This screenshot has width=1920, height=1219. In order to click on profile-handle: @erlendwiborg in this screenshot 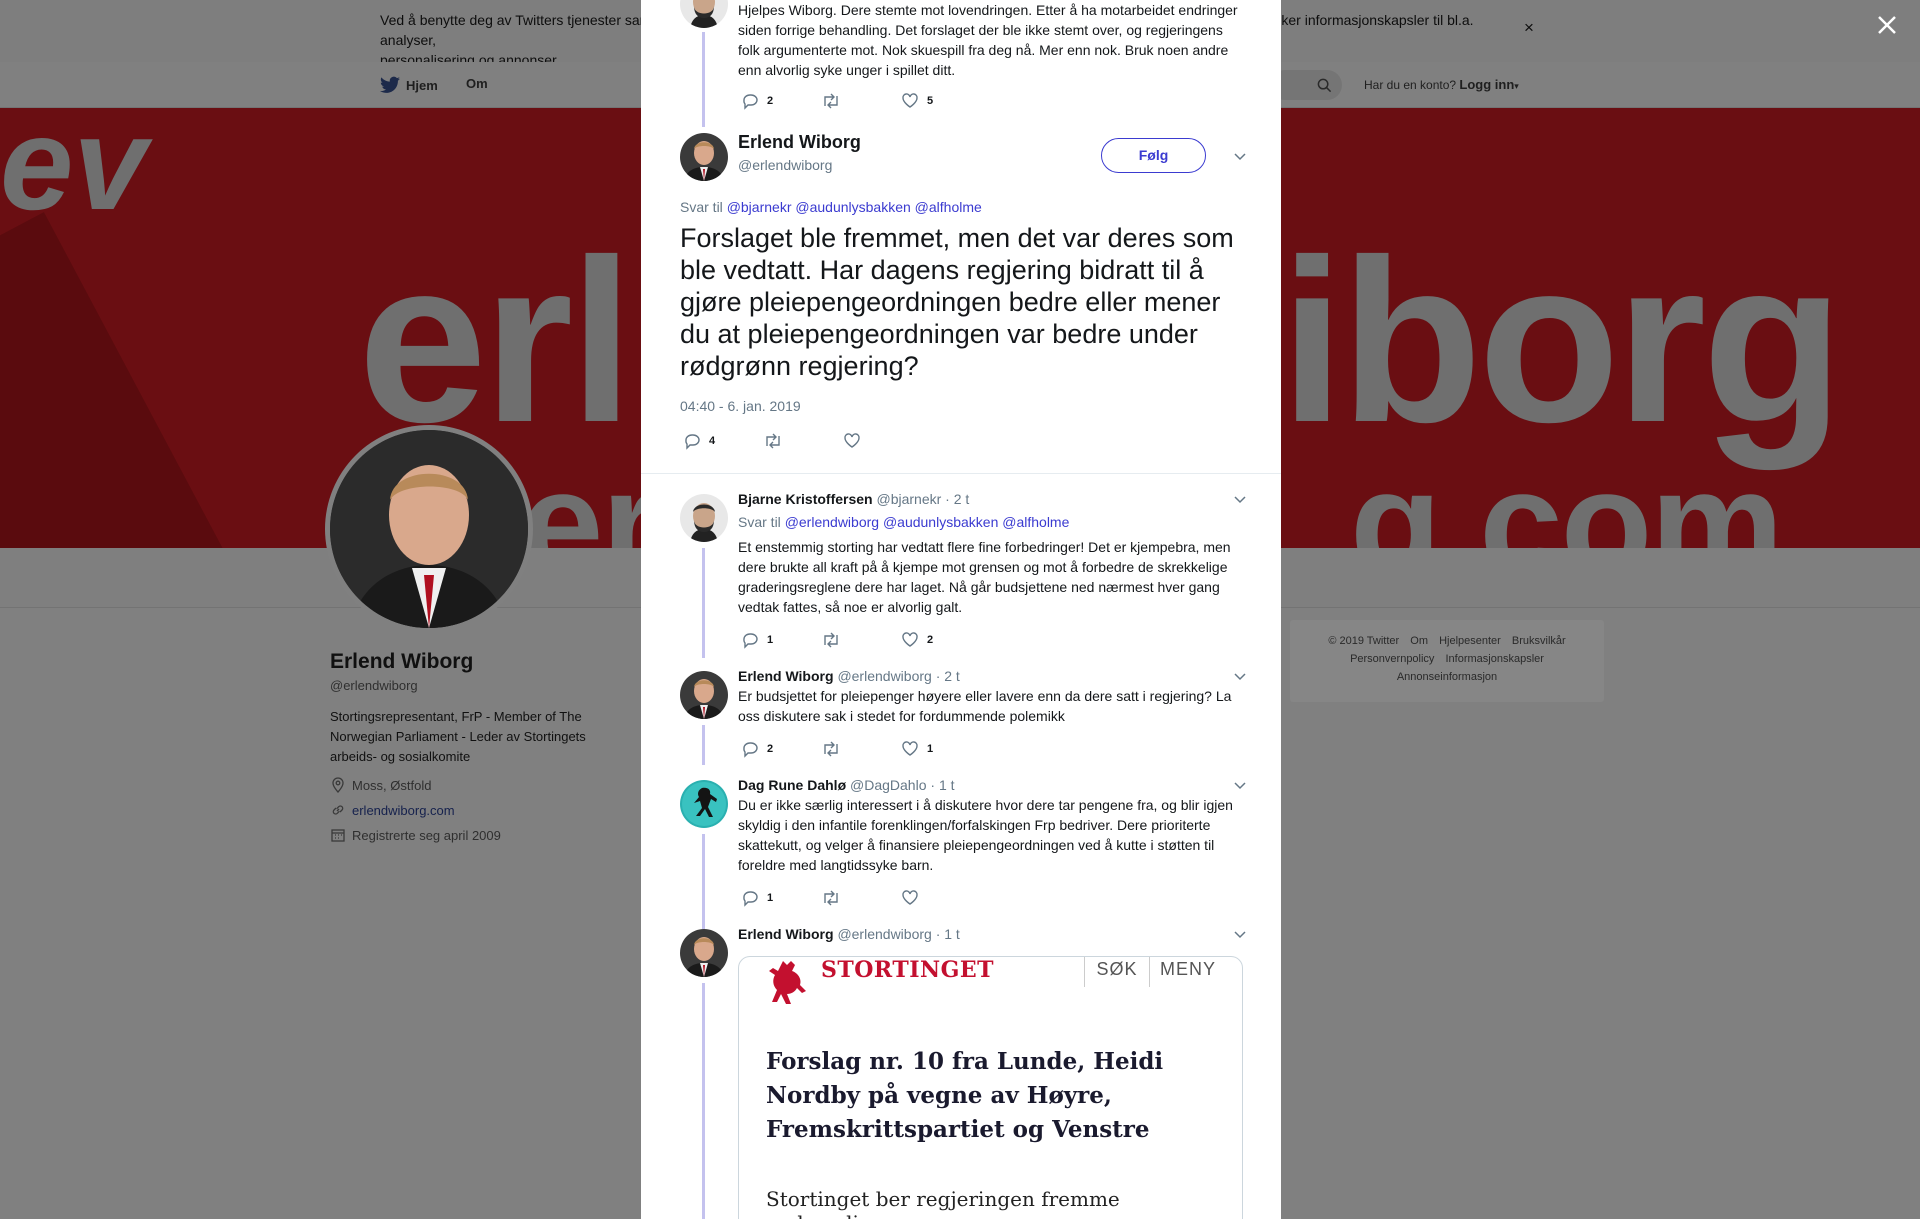, I will do `click(374, 685)`.